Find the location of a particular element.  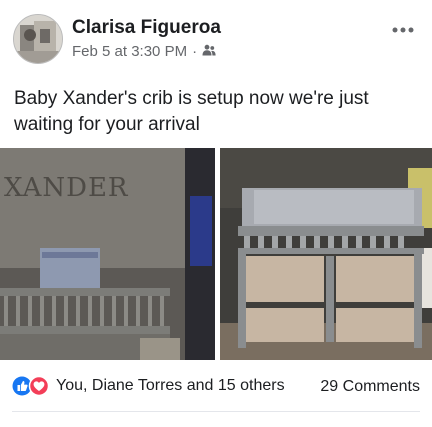

author-name: Clarisa Figueroa is located at coordinates (146, 28).